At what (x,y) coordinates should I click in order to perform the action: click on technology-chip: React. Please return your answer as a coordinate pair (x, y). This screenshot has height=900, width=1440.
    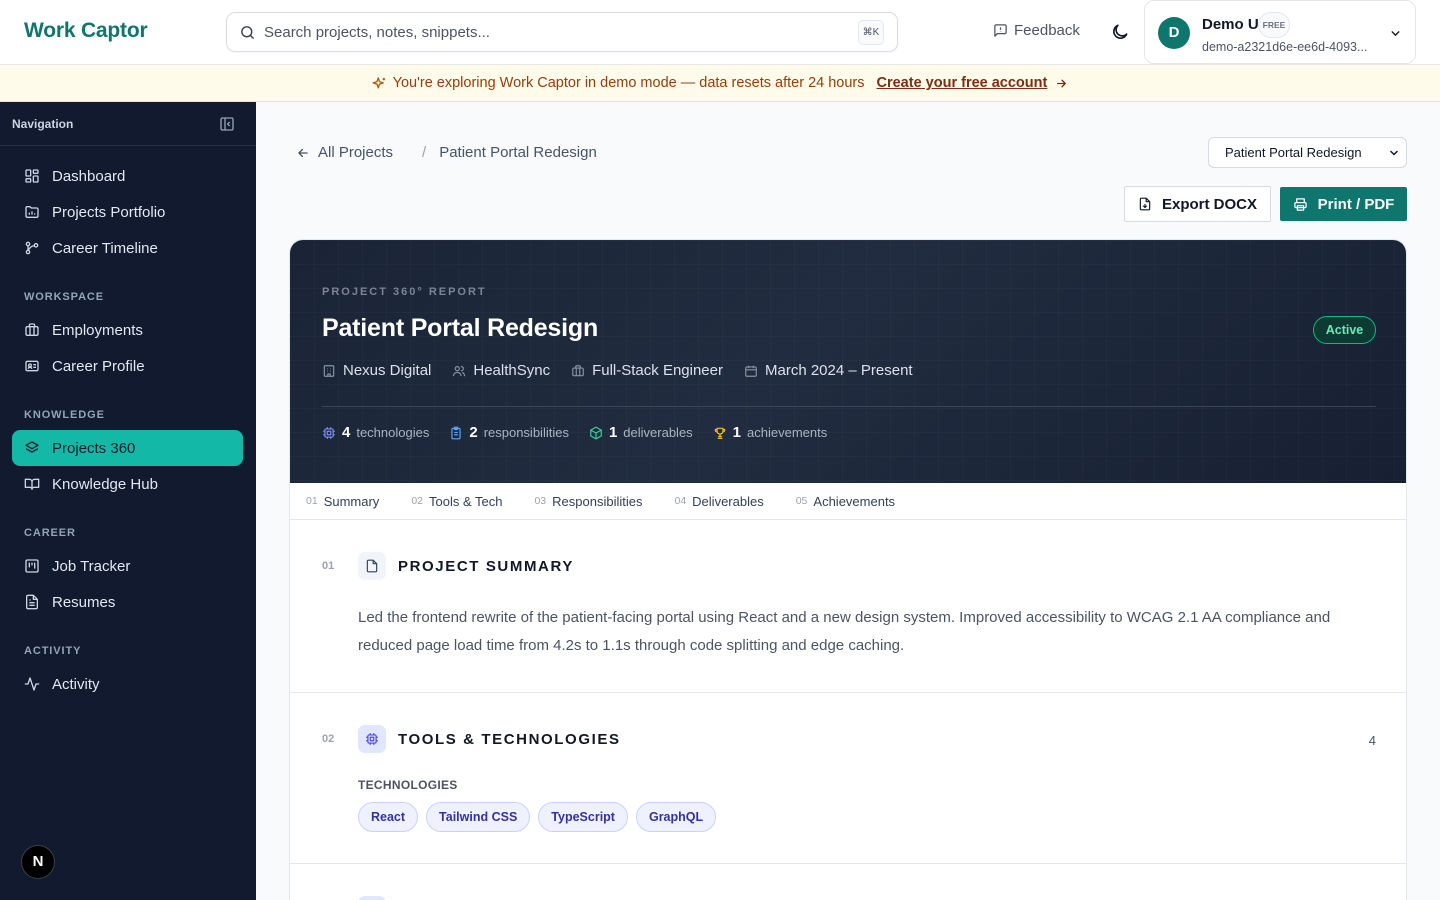
    Looking at the image, I should click on (388, 817).